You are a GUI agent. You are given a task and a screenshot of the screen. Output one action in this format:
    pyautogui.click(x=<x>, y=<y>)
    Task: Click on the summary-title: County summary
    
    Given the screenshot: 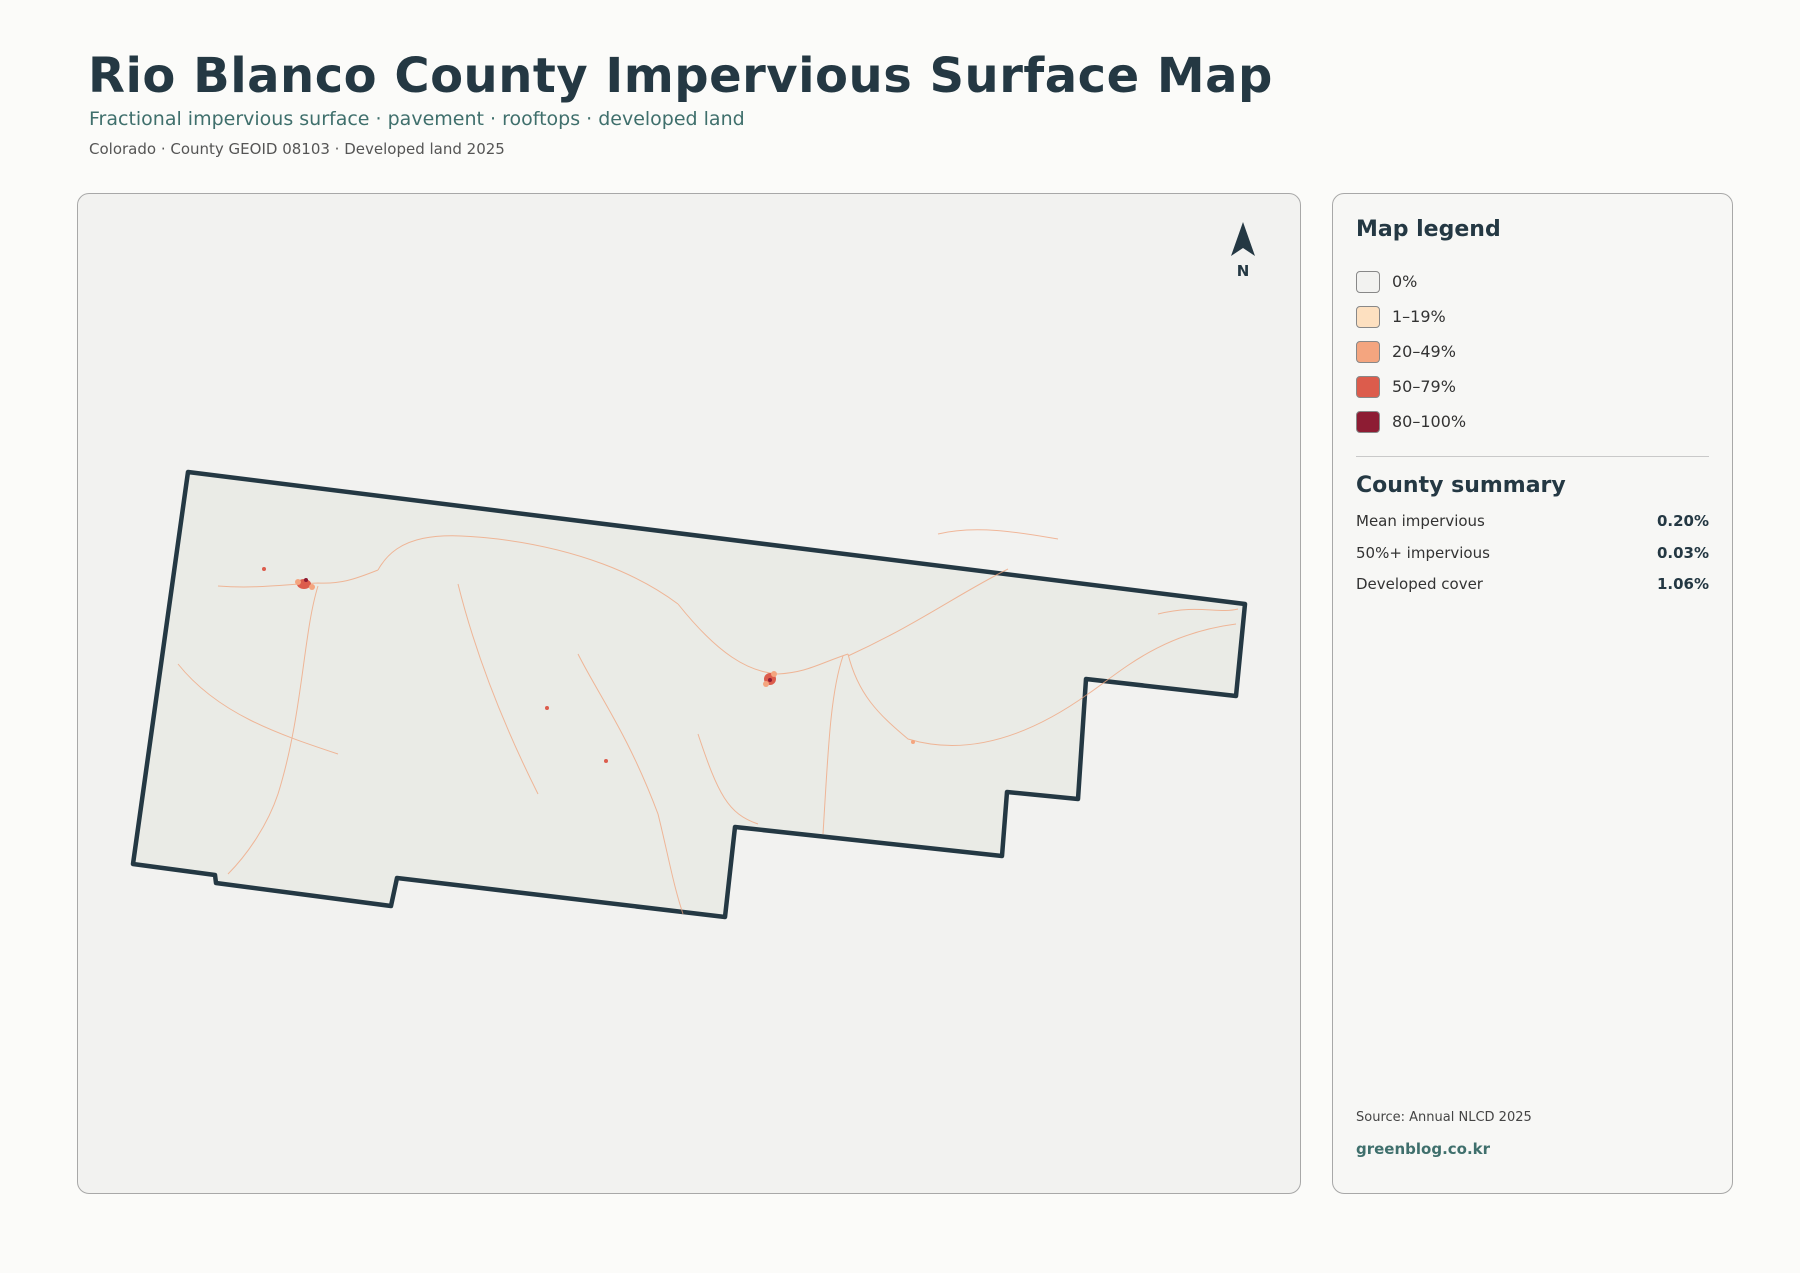 What is the action you would take?
    pyautogui.click(x=1461, y=485)
    